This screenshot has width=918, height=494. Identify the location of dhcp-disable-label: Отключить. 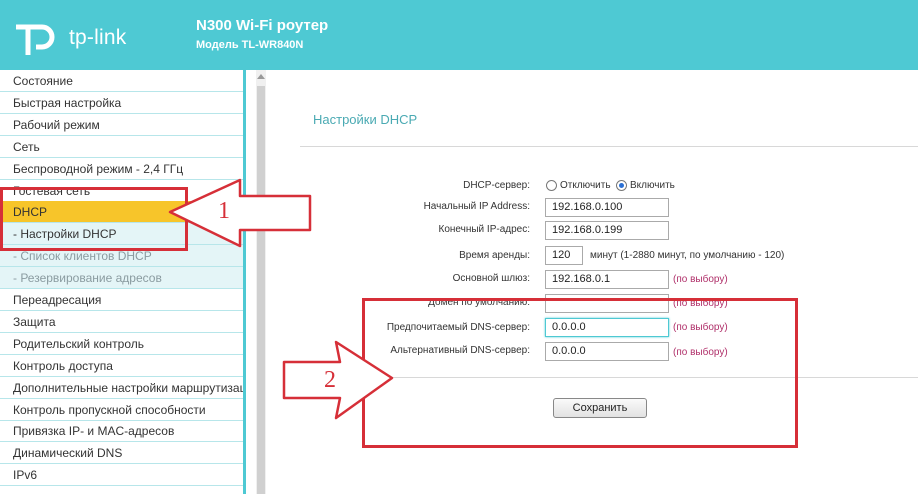
(585, 185).